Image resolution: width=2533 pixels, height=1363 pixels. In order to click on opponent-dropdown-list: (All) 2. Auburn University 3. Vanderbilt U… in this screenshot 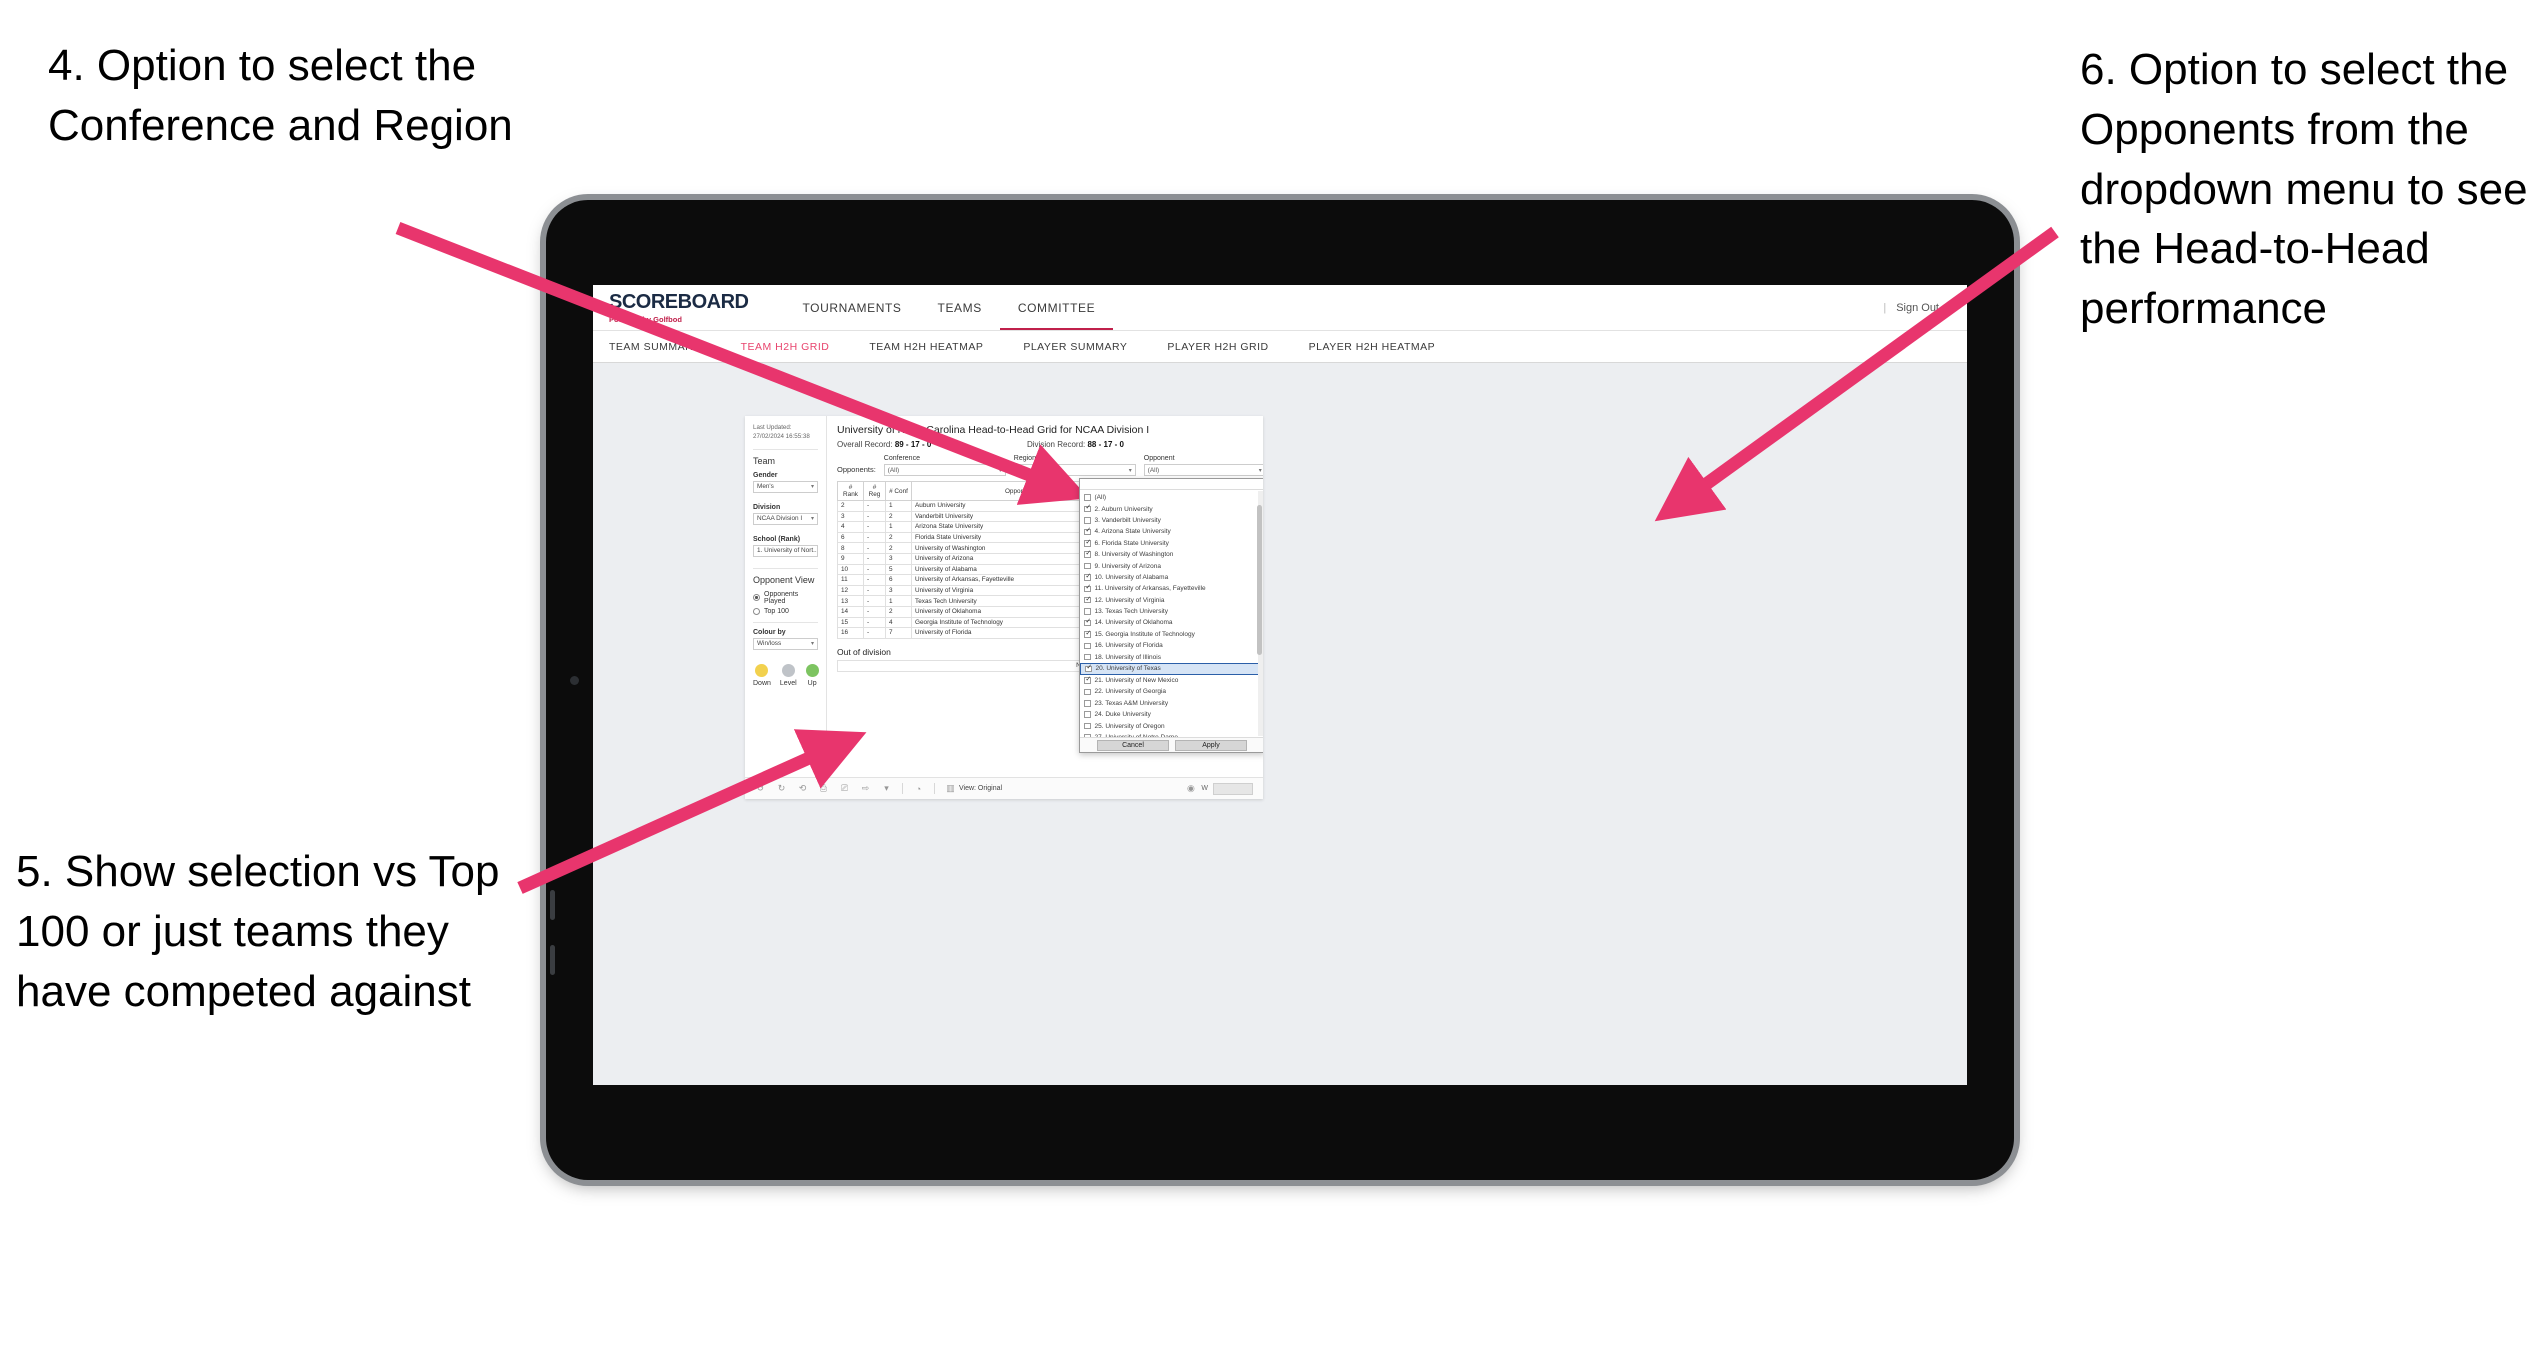, I will do `click(1171, 613)`.